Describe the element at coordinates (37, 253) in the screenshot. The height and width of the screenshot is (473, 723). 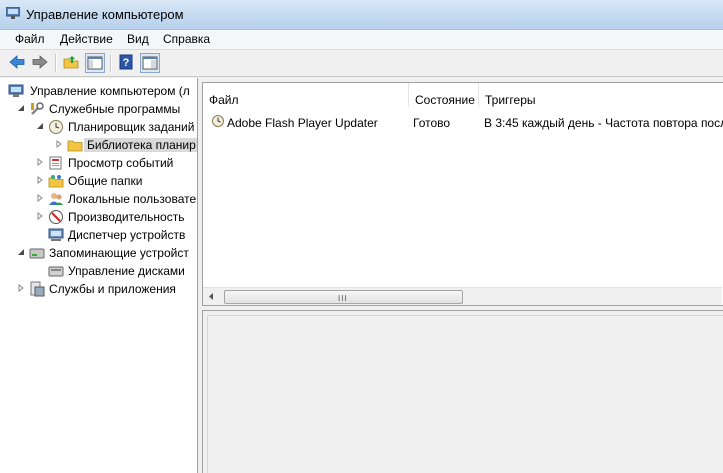
I see `storage-icon` at that location.